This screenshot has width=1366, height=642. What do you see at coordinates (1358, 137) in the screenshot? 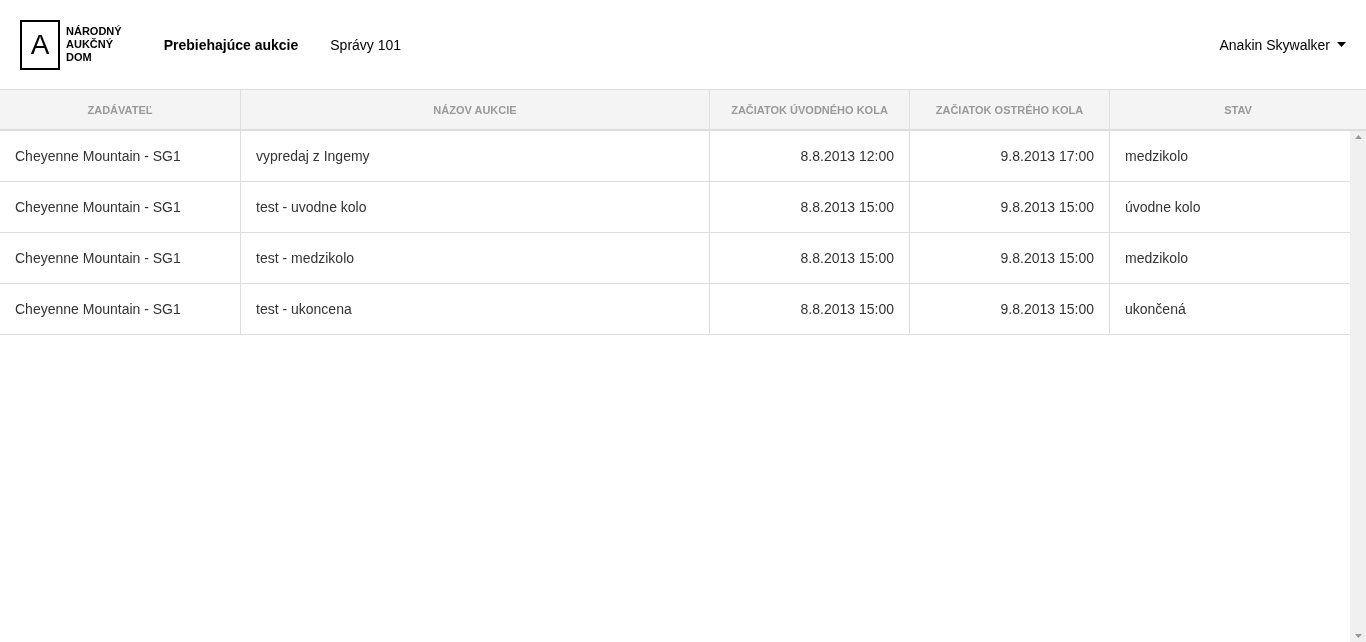
I see `scroll-up-icon` at bounding box center [1358, 137].